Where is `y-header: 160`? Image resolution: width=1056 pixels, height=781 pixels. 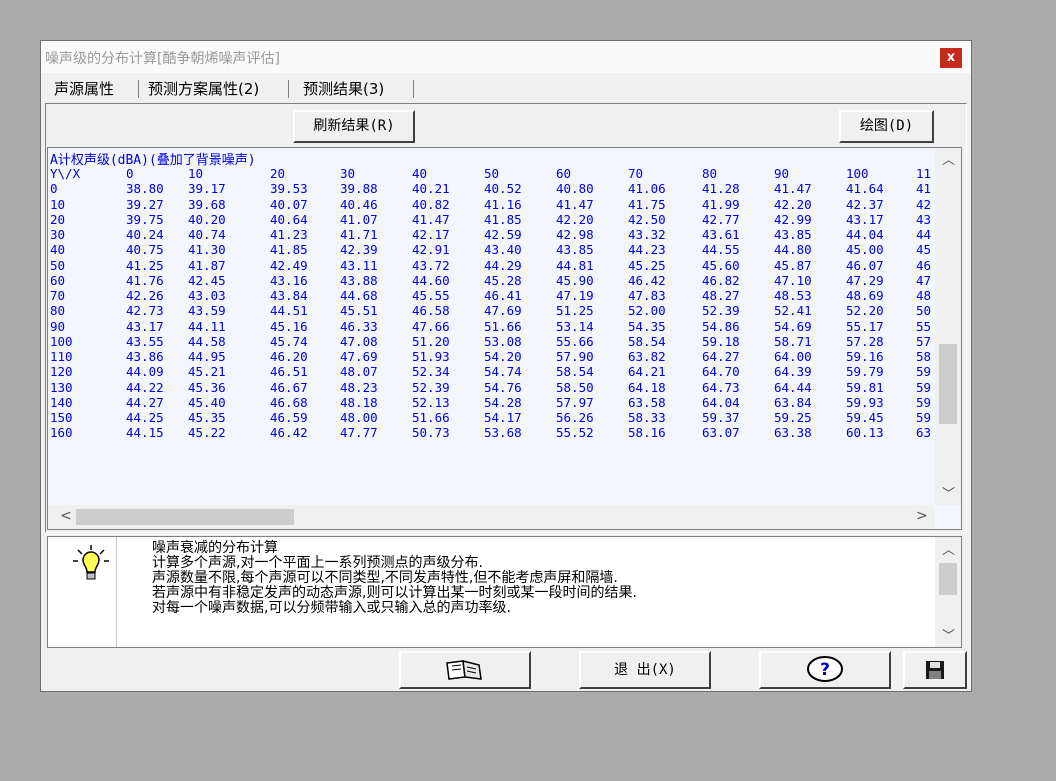 y-header: 160 is located at coordinates (61, 433).